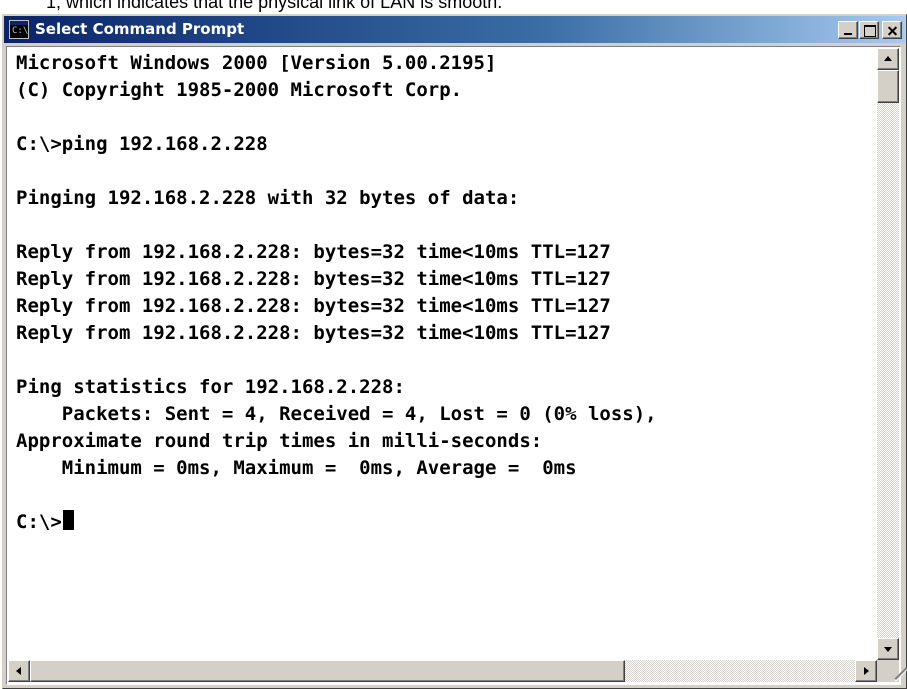 The image size is (907, 689). What do you see at coordinates (210, 387) in the screenshot?
I see `console-line: Ping statistics for 192.168.2.228:` at bounding box center [210, 387].